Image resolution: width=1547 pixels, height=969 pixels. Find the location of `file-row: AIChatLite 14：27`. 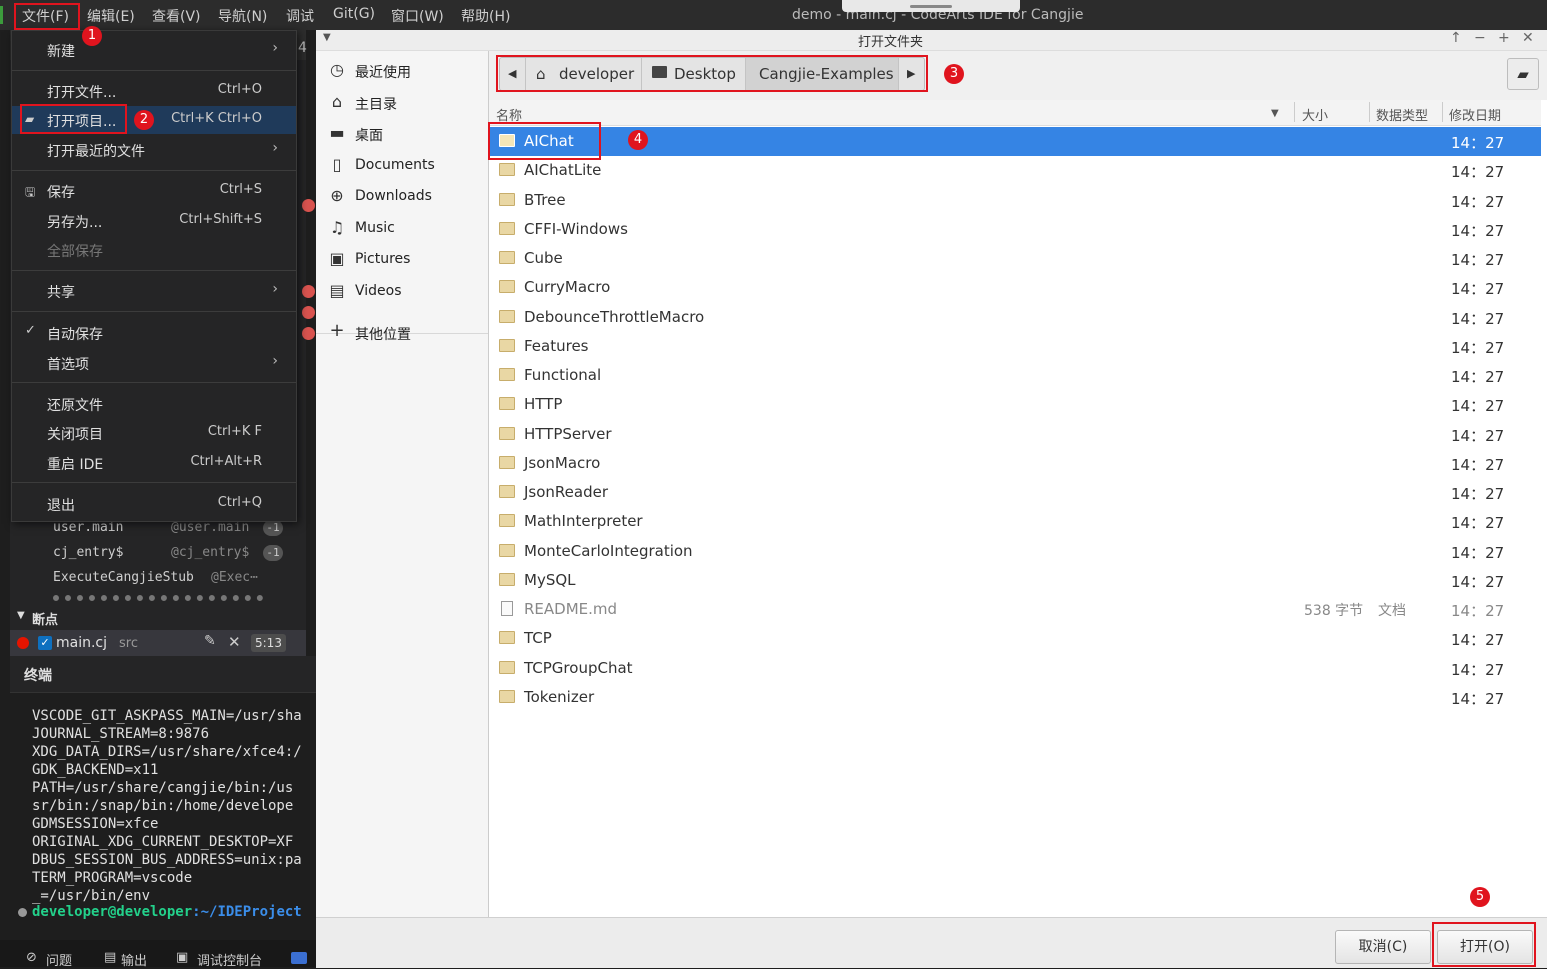

file-row: AIChatLite 14：27 is located at coordinates (1015, 170).